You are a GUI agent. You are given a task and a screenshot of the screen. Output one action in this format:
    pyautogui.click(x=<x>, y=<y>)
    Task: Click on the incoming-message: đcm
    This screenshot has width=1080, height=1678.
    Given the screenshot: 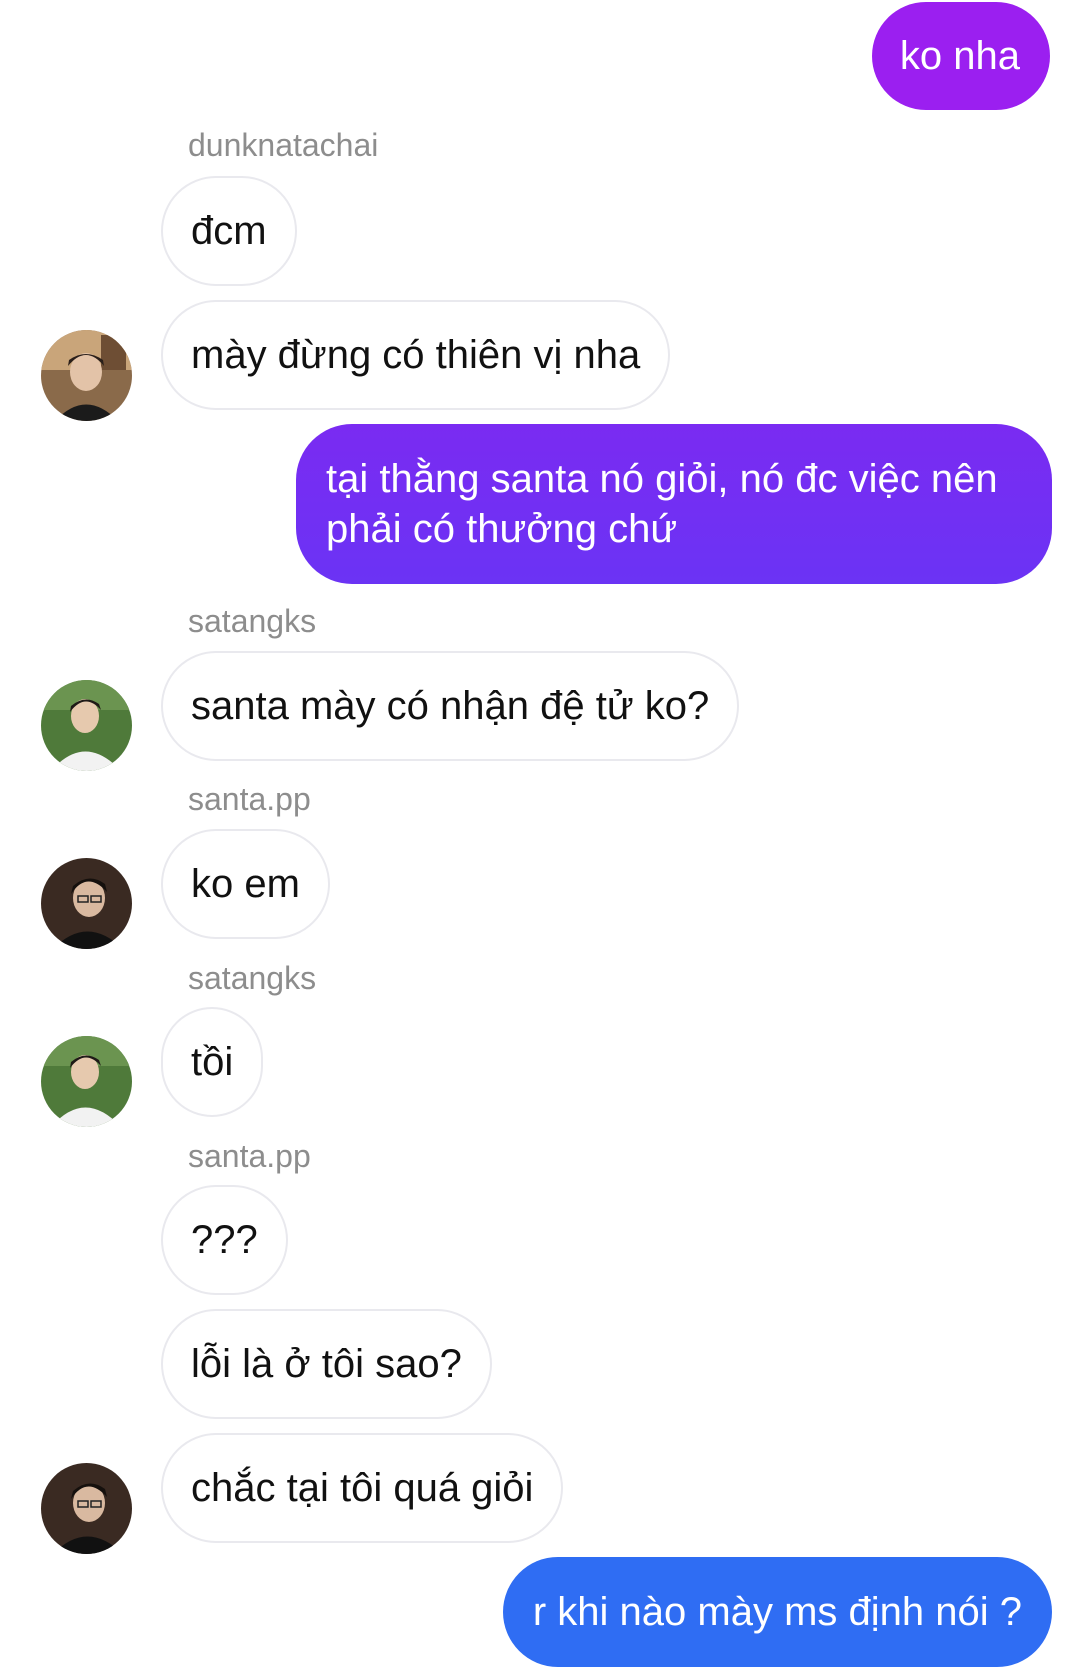 What is the action you would take?
    pyautogui.click(x=229, y=231)
    